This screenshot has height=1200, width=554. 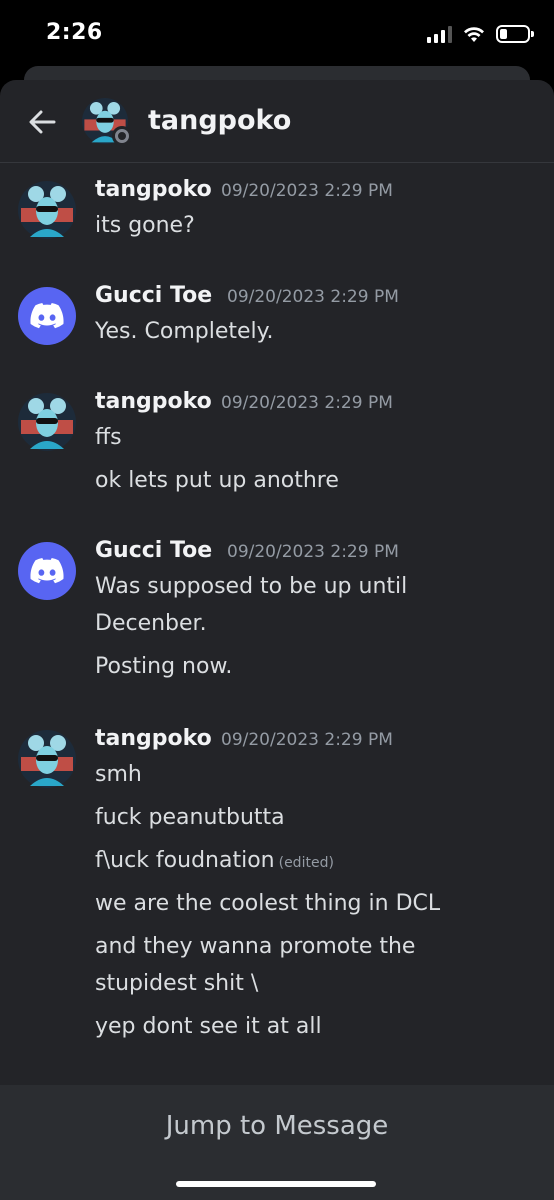 What do you see at coordinates (163, 666) in the screenshot?
I see `message-text: Posting now.` at bounding box center [163, 666].